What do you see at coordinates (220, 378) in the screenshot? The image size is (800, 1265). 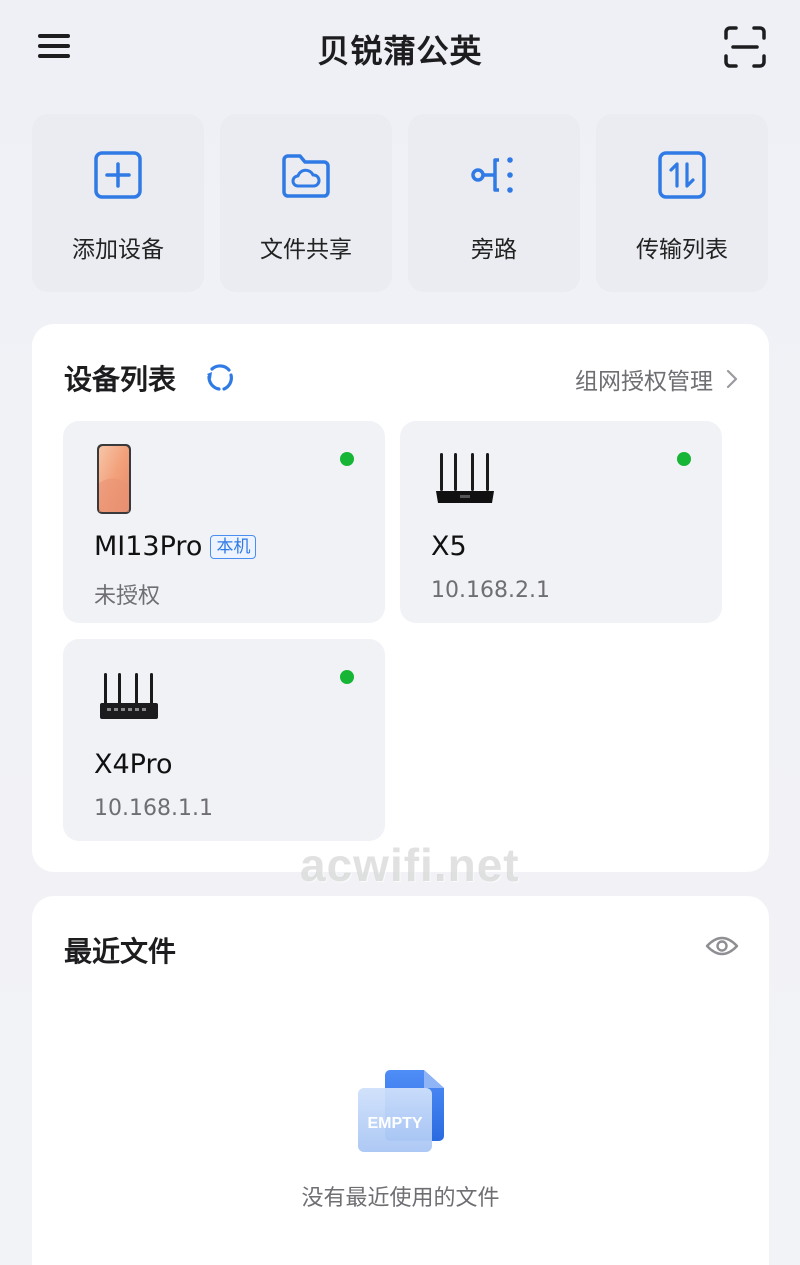 I see `refresh-icon` at bounding box center [220, 378].